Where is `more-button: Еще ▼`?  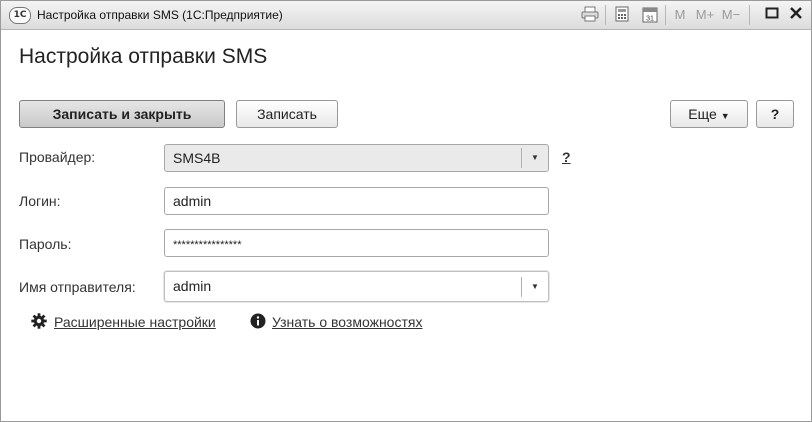
more-button: Еще ▼ is located at coordinates (709, 114).